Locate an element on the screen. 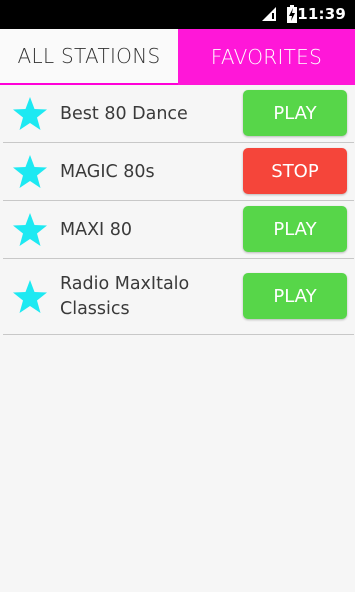  station-name-line-1: Radio MaxItalo is located at coordinates (125, 284).